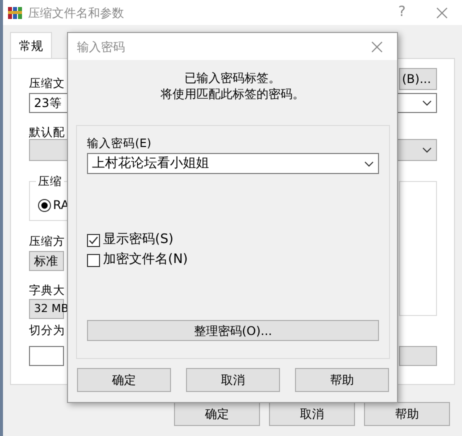 The image size is (462, 436). What do you see at coordinates (101, 47) in the screenshot?
I see `dialog-title: 输入密码` at bounding box center [101, 47].